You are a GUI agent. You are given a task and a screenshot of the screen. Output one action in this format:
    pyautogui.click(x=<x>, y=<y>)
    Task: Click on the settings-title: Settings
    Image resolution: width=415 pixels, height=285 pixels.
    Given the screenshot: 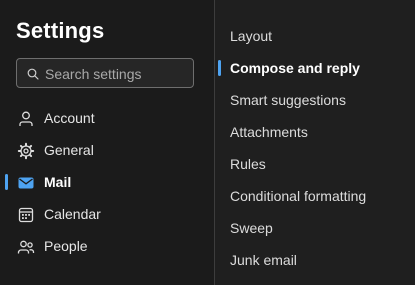 What is the action you would take?
    pyautogui.click(x=60, y=30)
    